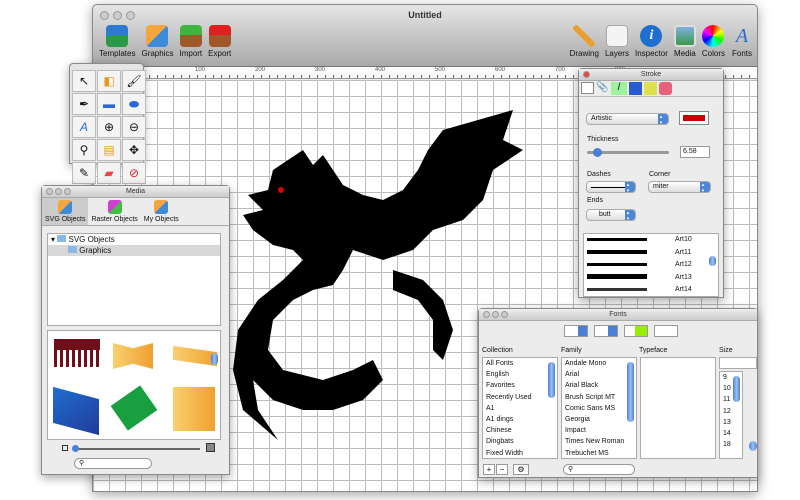 The width and height of the screenshot is (800, 500). Describe the element at coordinates (599, 385) in the screenshot. I see `list-item: Arial Black` at that location.